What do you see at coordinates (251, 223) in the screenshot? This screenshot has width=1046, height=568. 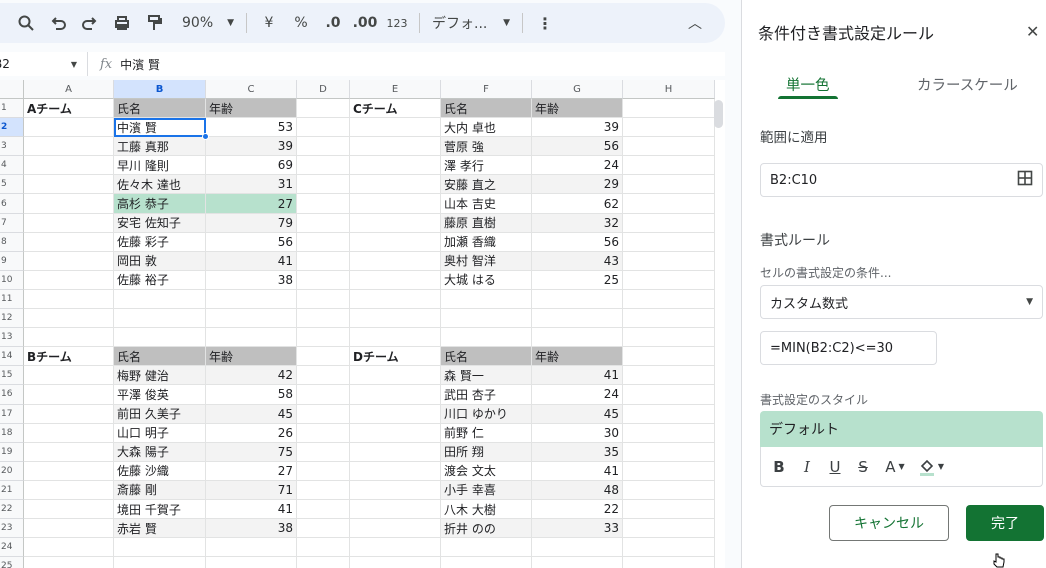 I see `cell-c7: 79` at bounding box center [251, 223].